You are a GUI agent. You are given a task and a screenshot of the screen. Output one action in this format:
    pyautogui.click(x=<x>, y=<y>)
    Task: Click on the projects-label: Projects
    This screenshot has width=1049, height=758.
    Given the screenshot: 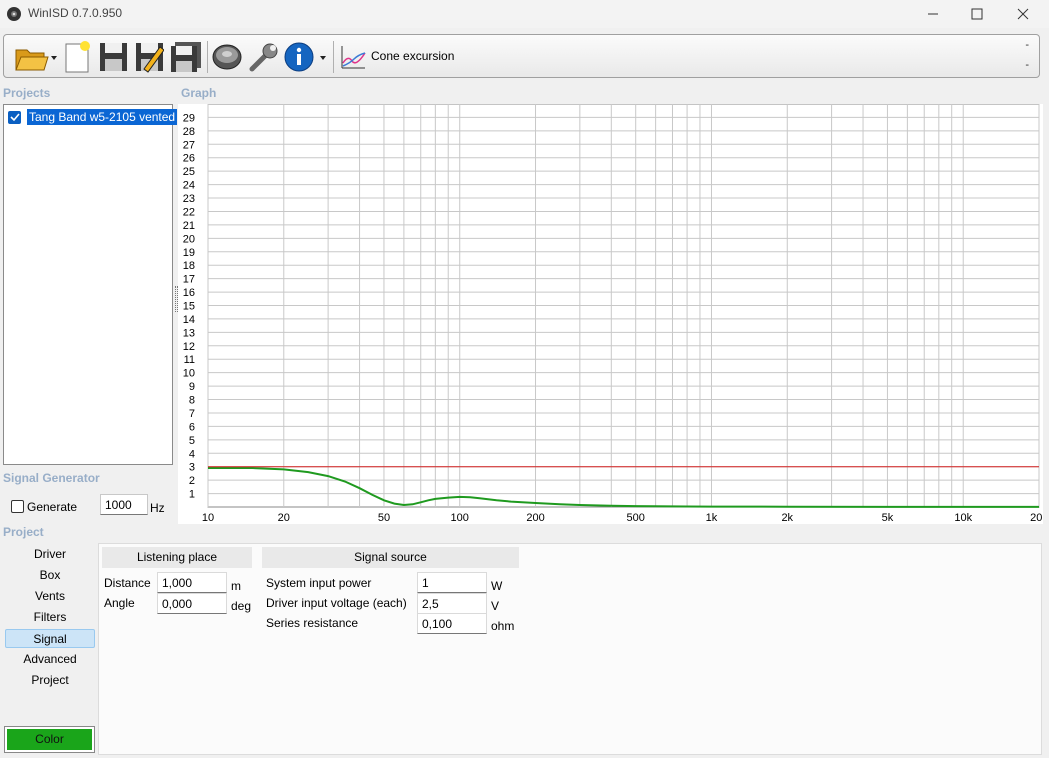 What is the action you would take?
    pyautogui.click(x=27, y=93)
    